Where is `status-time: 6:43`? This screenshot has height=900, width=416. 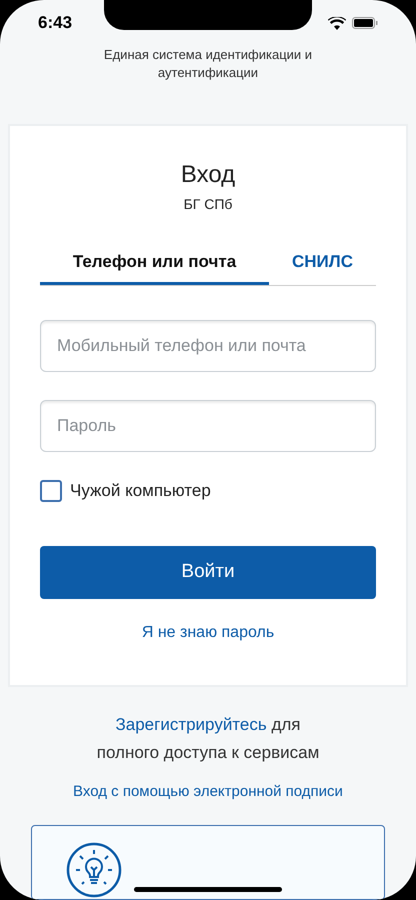 status-time: 6:43 is located at coordinates (55, 23).